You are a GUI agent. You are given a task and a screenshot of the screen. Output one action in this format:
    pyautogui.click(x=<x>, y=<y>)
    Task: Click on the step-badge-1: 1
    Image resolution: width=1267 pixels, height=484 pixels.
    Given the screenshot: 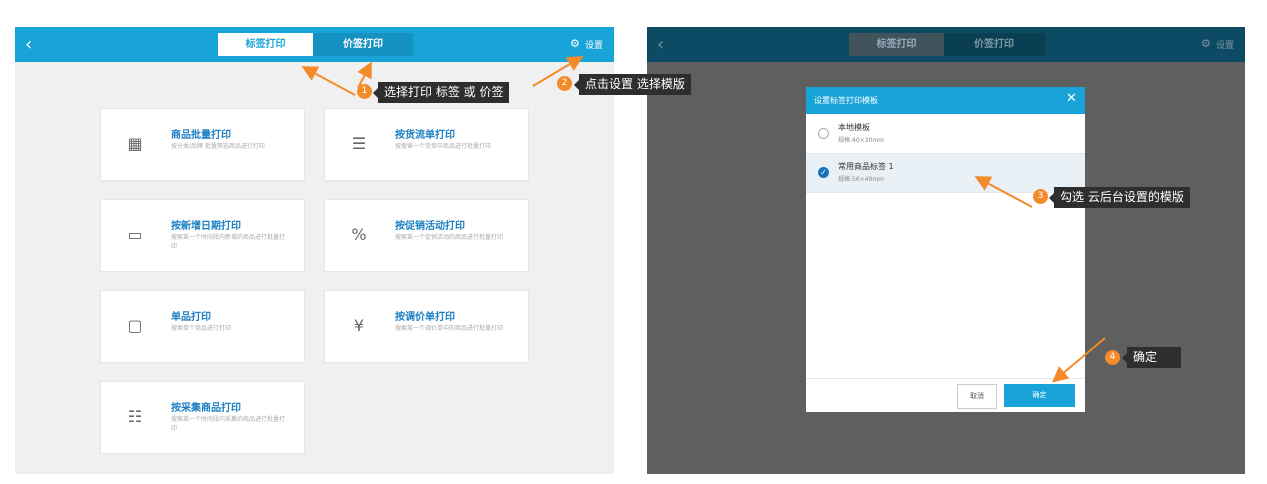 What is the action you would take?
    pyautogui.click(x=364, y=91)
    